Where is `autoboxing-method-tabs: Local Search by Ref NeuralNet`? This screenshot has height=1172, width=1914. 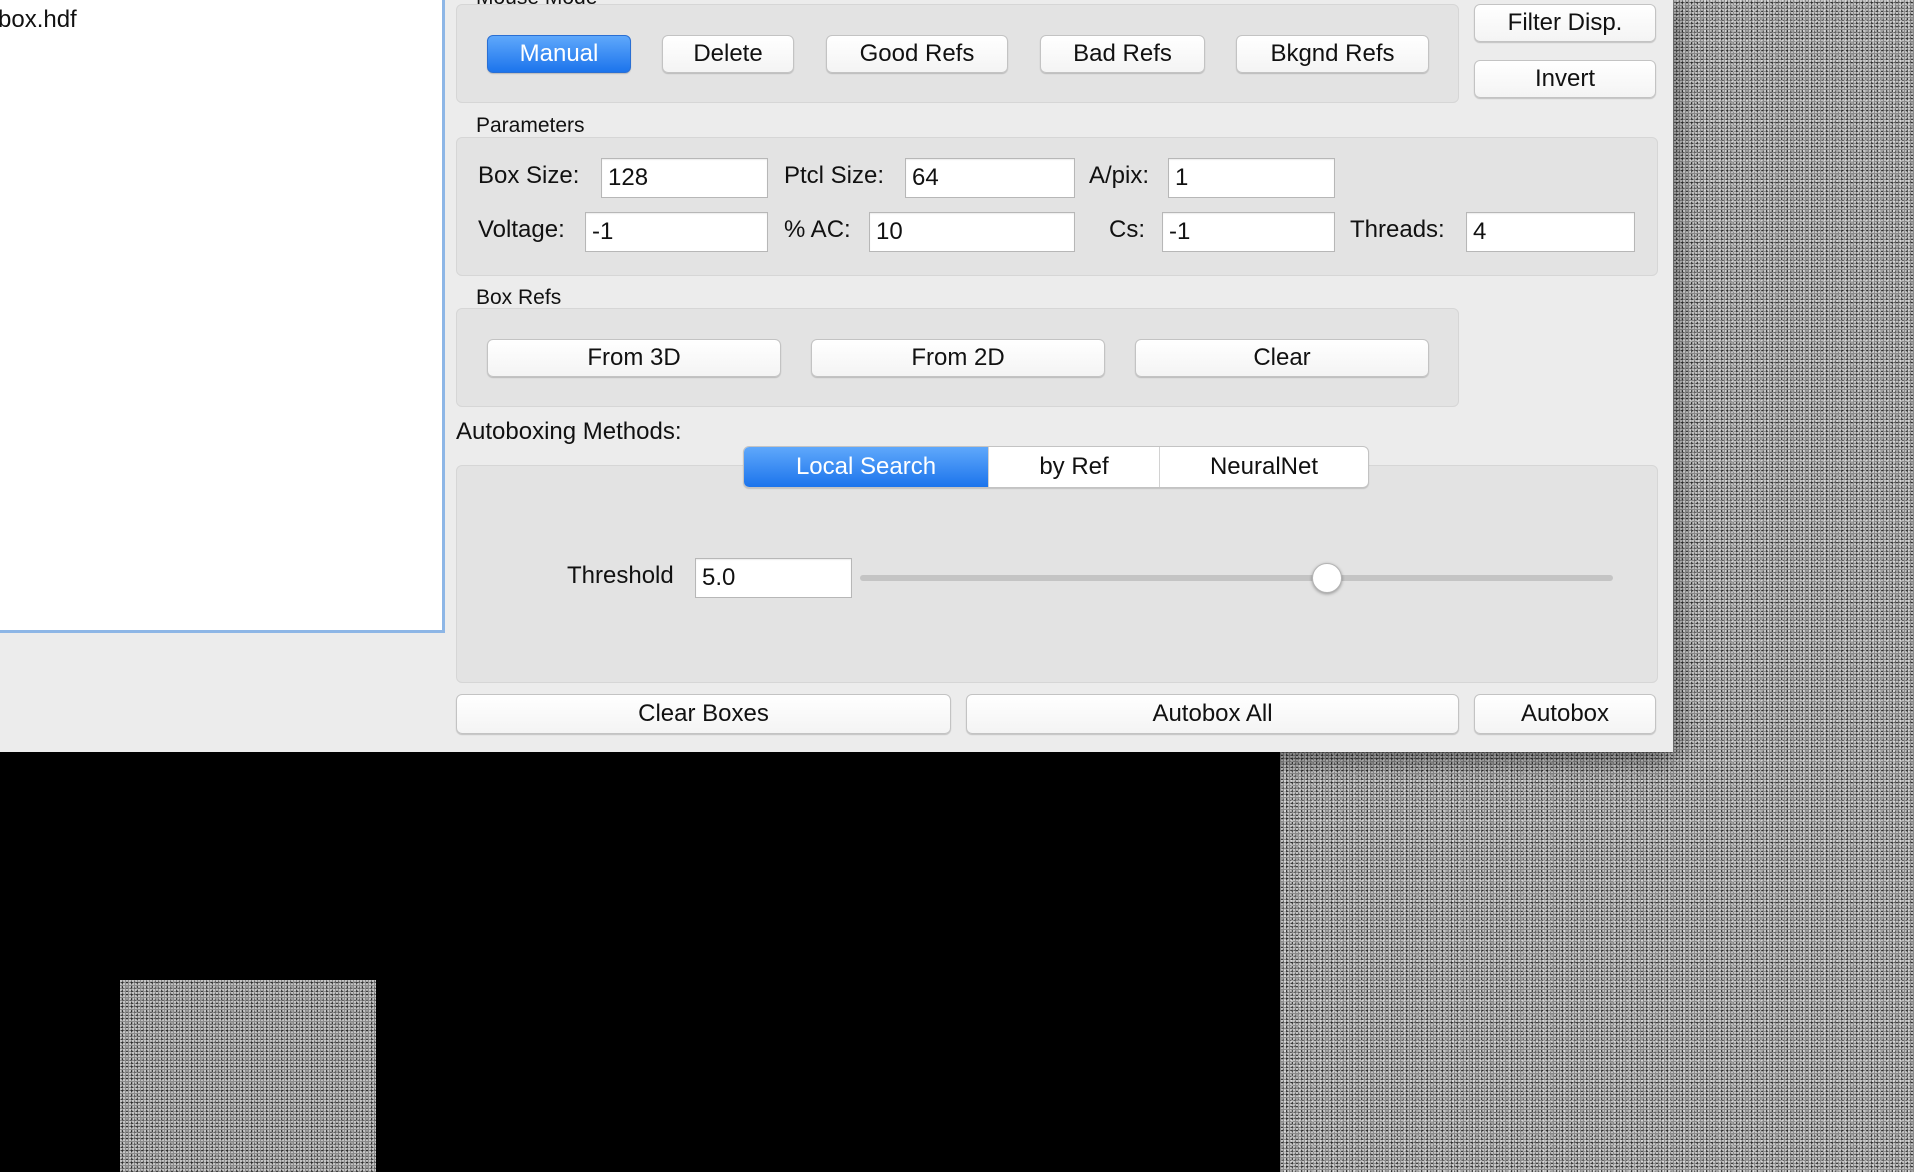 autoboxing-method-tabs: Local Search by Ref NeuralNet is located at coordinates (1056, 467).